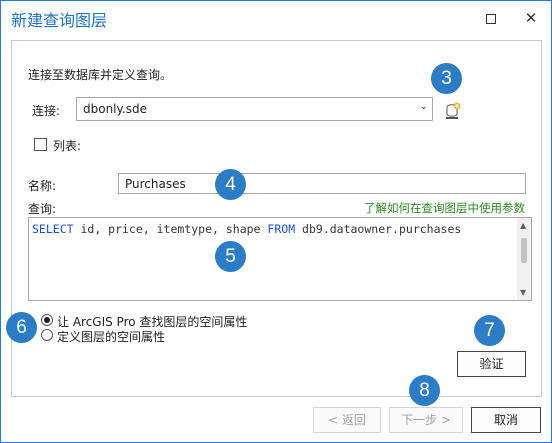  Describe the element at coordinates (378, 229) in the screenshot. I see `sql-table: db9.dataowner.purchases` at that location.